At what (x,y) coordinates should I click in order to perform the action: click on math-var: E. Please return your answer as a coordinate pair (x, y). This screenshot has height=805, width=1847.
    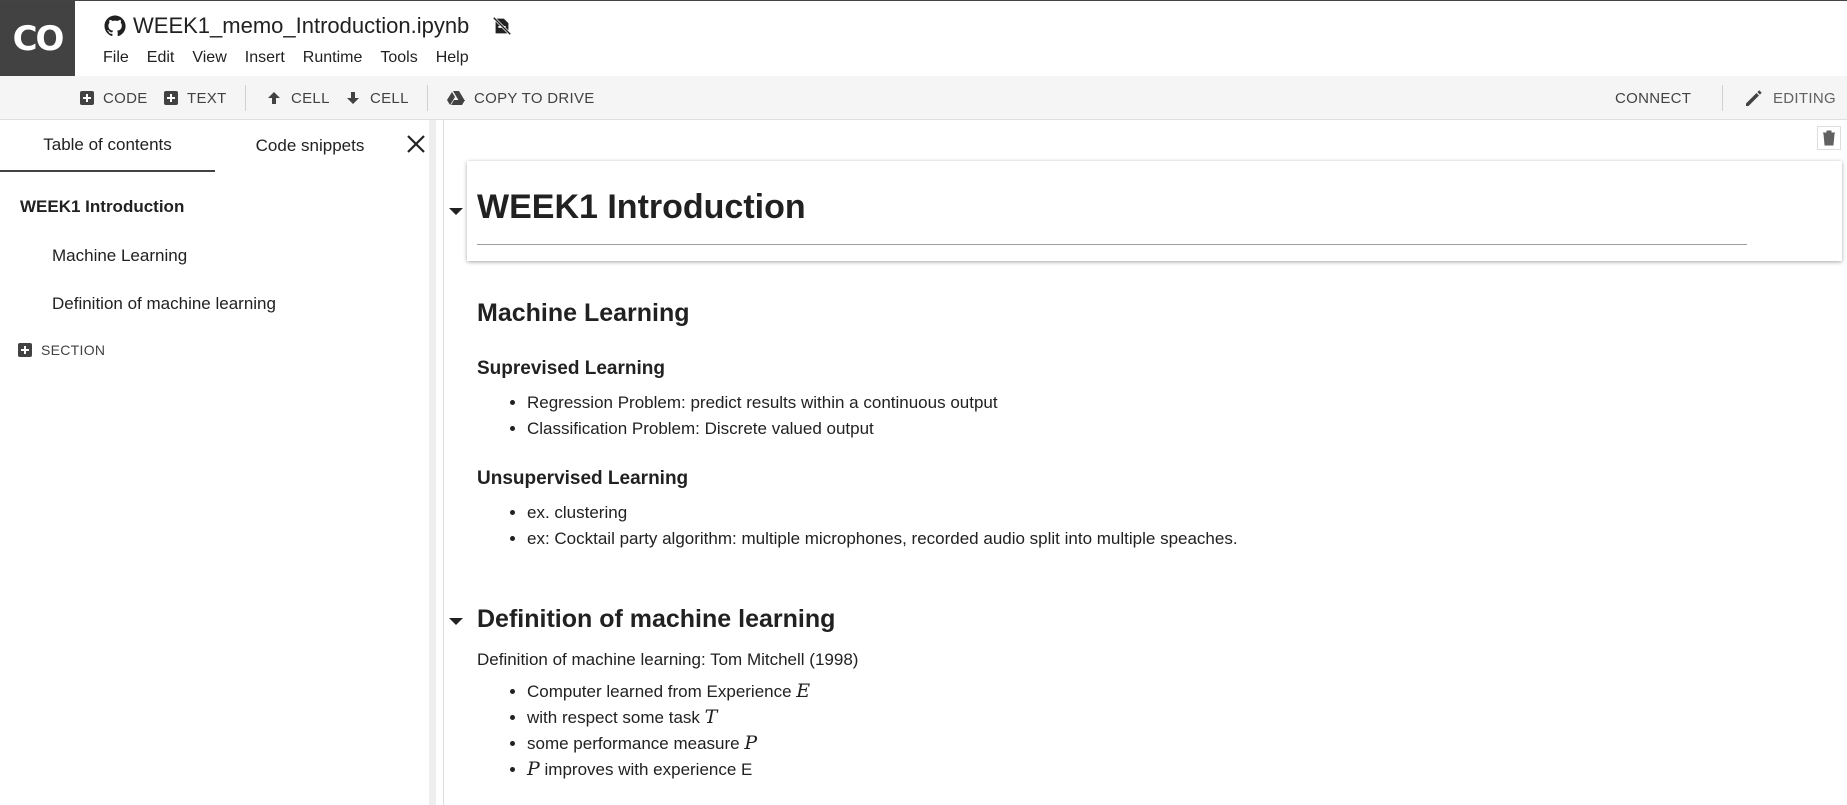
    Looking at the image, I should click on (803, 691).